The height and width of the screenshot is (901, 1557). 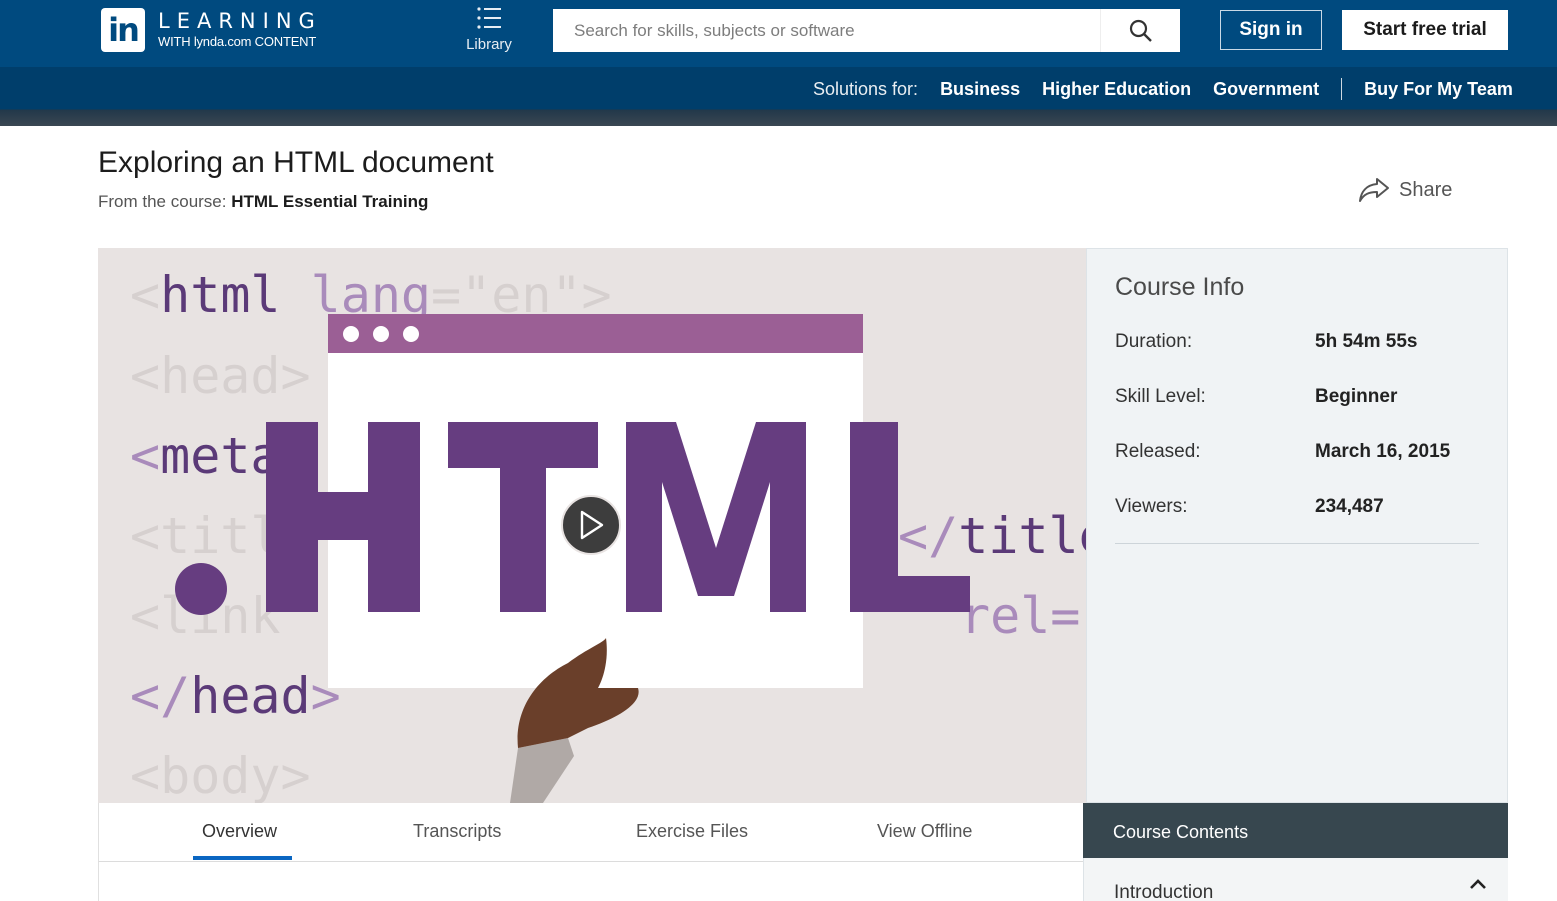 What do you see at coordinates (590, 881) in the screenshot?
I see `tab-content-area` at bounding box center [590, 881].